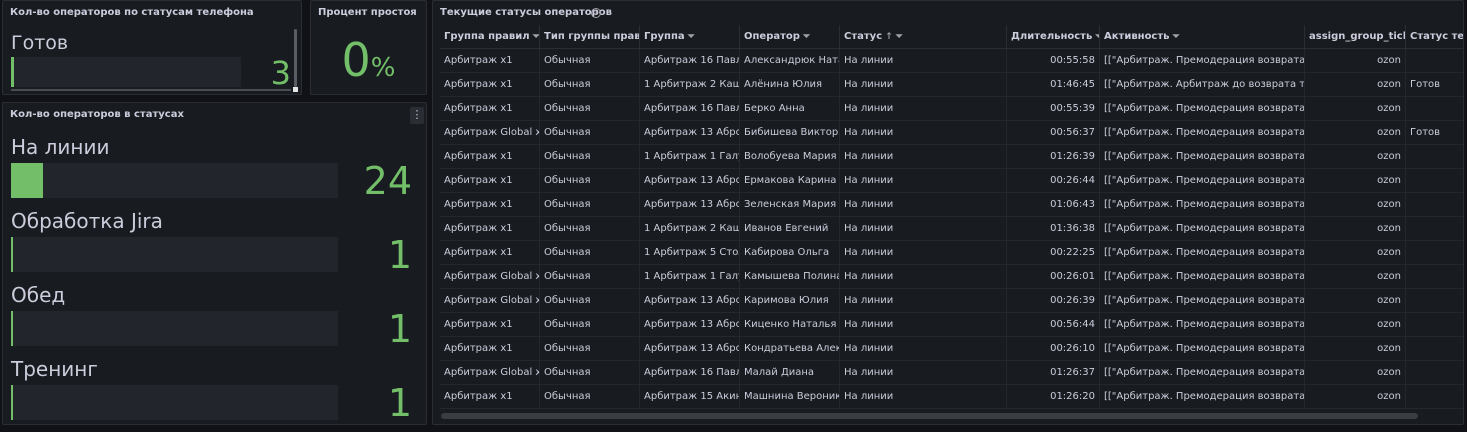 Image resolution: width=1467 pixels, height=432 pixels. I want to click on table-header-col-duration: Длительность⏷, so click(1053, 37).